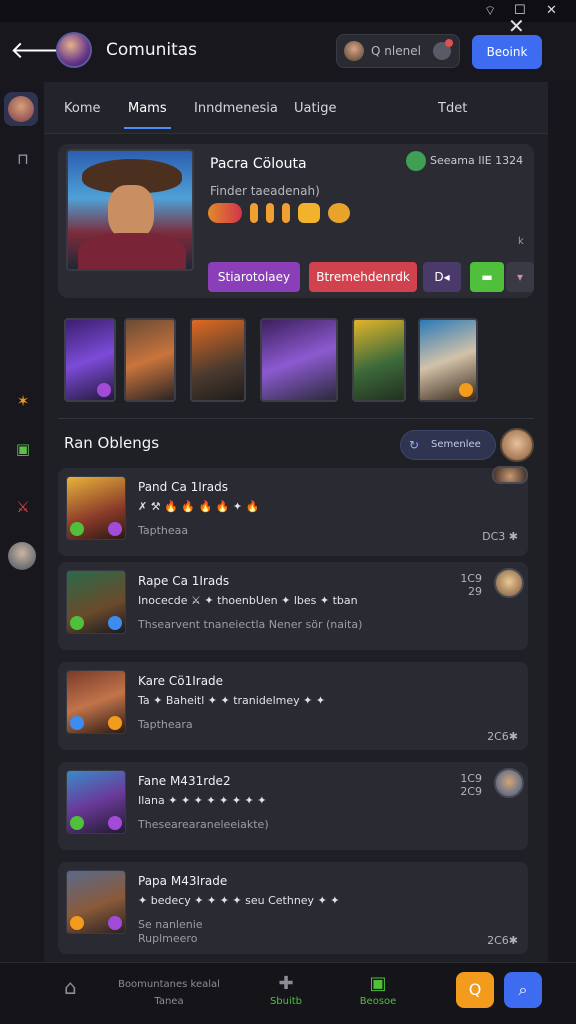  What do you see at coordinates (414, 445) in the screenshot?
I see `refresh-icon: ↻` at bounding box center [414, 445].